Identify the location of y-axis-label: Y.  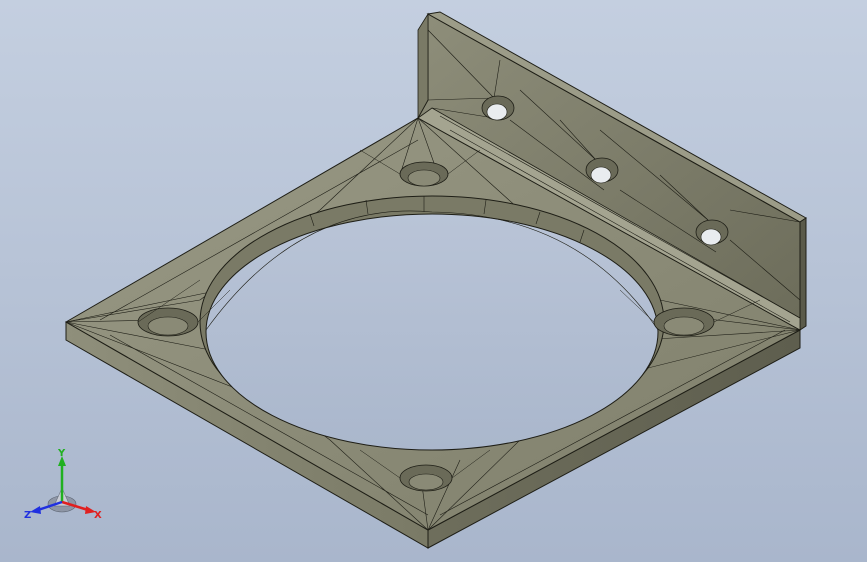
(61, 453).